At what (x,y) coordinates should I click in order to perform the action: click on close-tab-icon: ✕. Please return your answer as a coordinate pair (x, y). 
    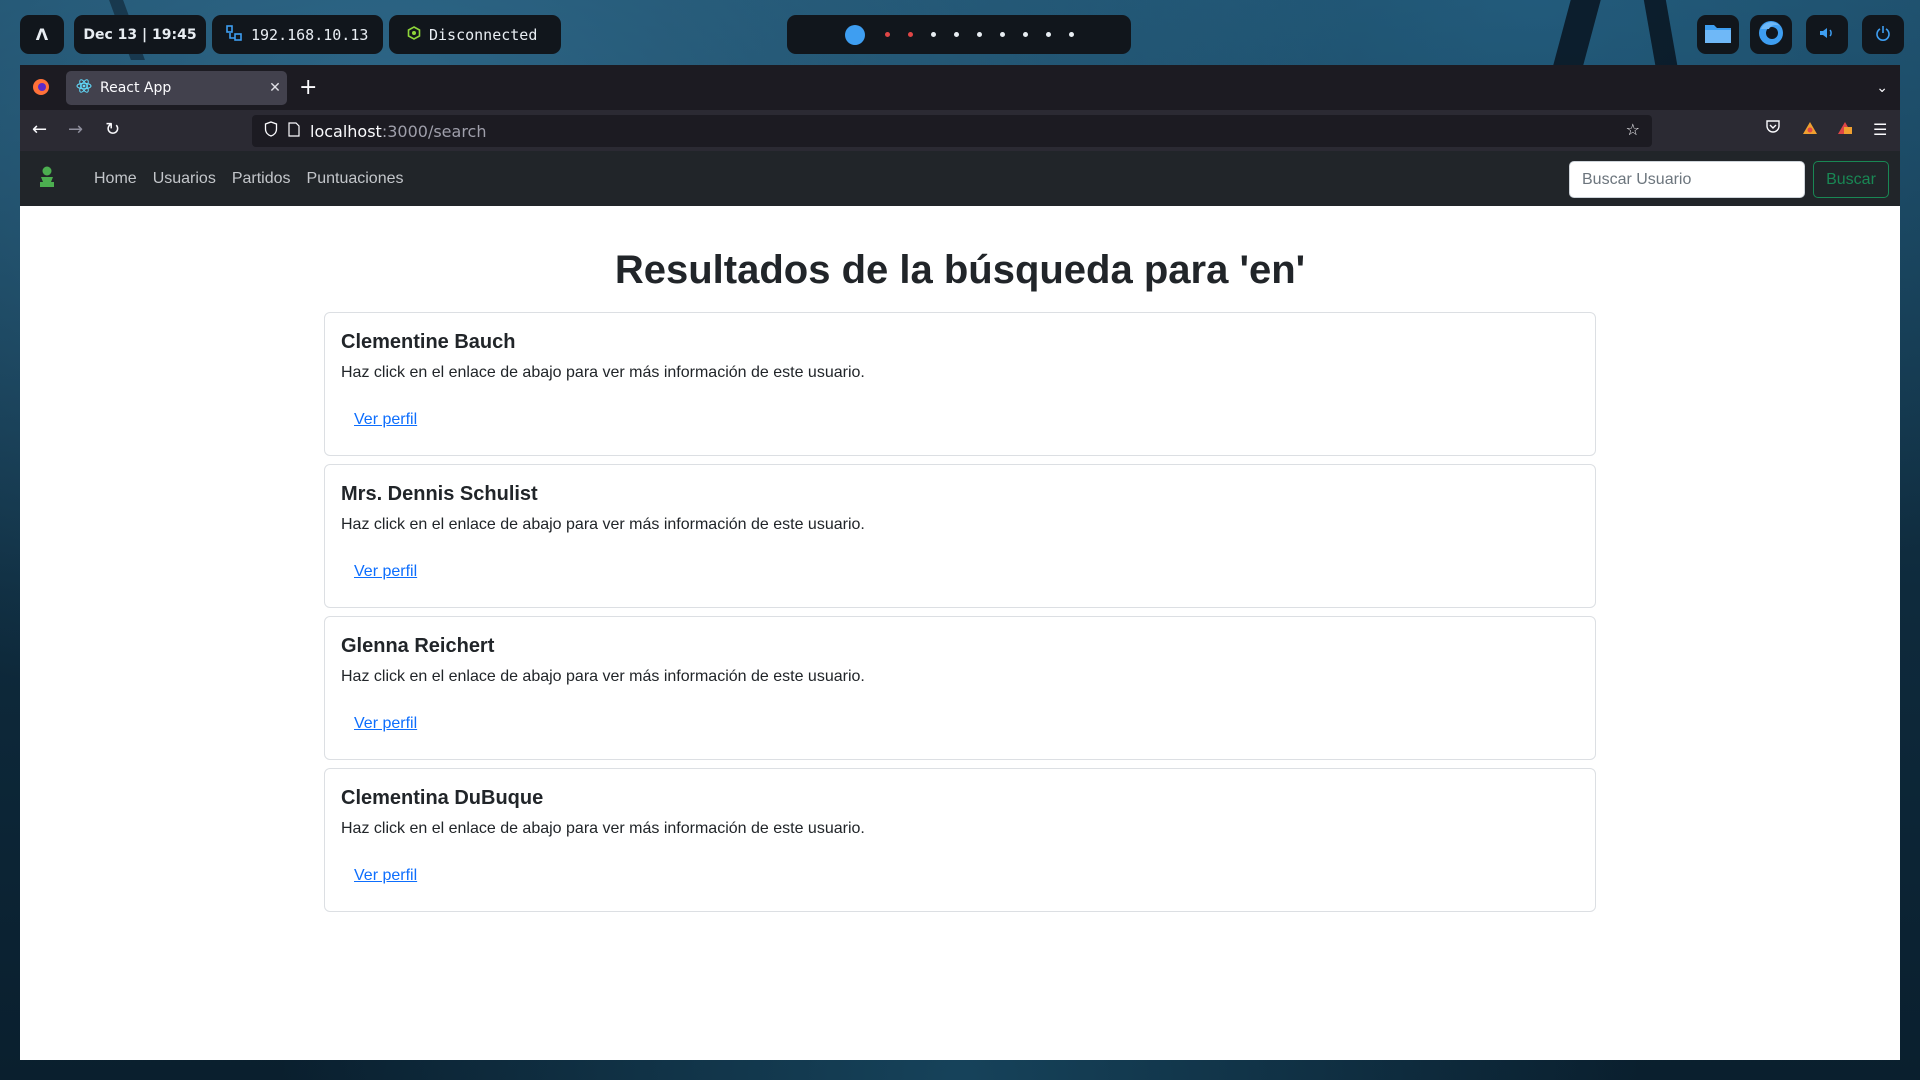
    Looking at the image, I should click on (275, 88).